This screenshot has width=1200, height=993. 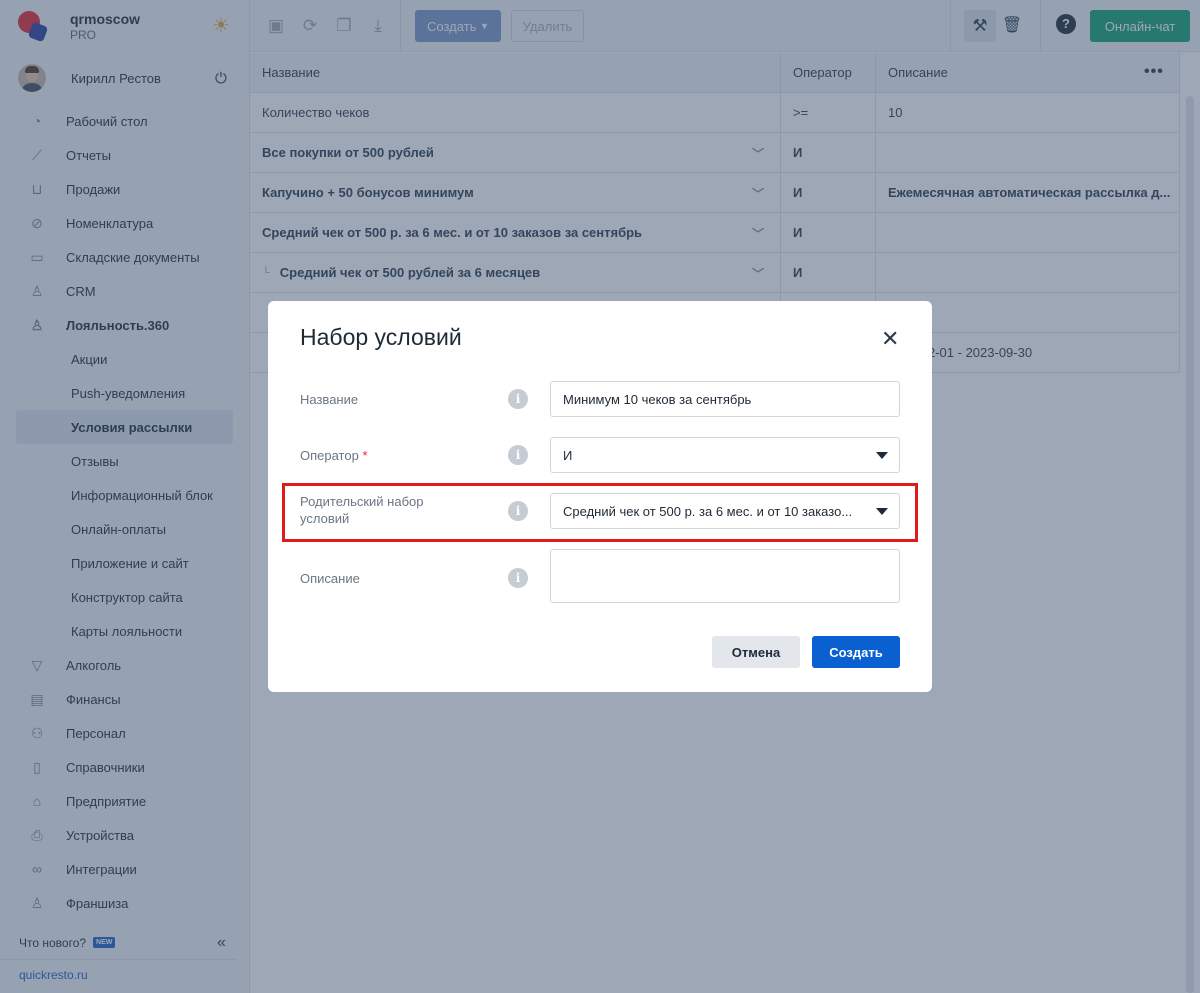 What do you see at coordinates (856, 652) in the screenshot?
I see `create-submit-button: Создать` at bounding box center [856, 652].